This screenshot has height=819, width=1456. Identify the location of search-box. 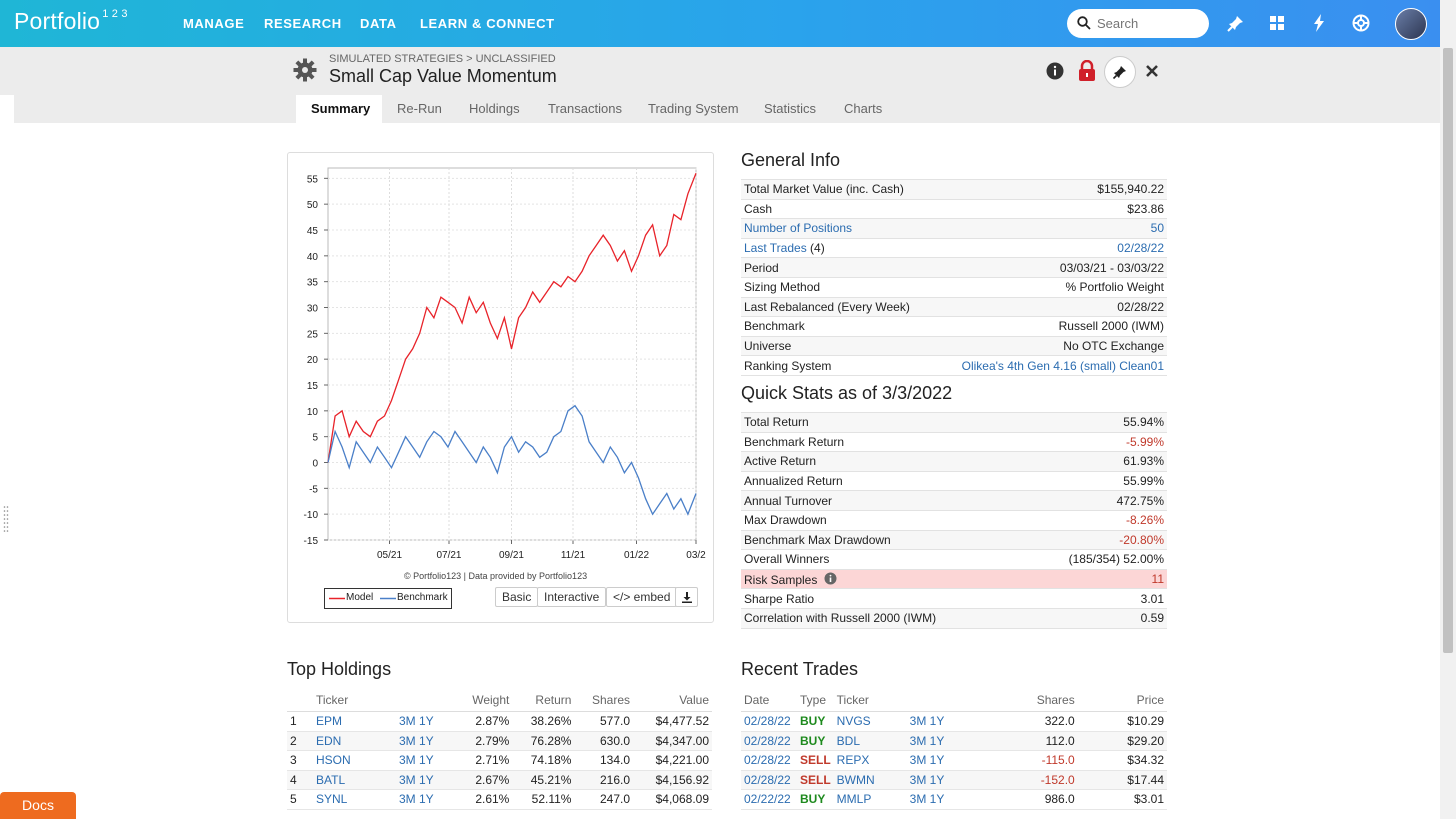
(1138, 23).